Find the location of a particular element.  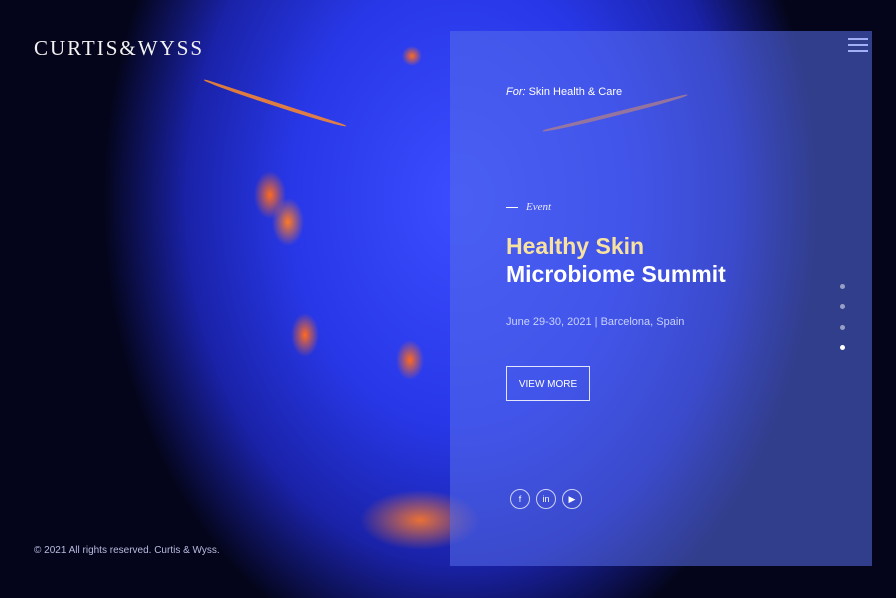

facebook-icon: f is located at coordinates (520, 499).